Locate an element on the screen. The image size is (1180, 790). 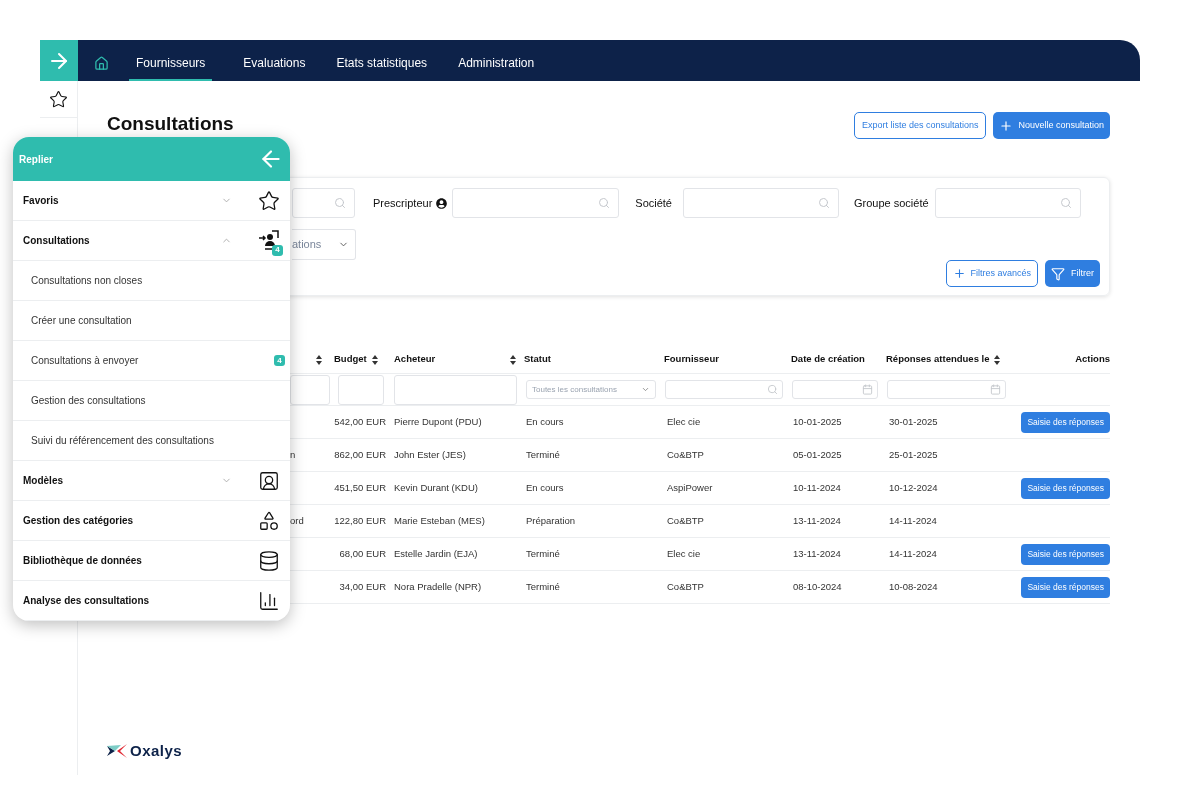
field-label: Société is located at coordinates (653, 203).